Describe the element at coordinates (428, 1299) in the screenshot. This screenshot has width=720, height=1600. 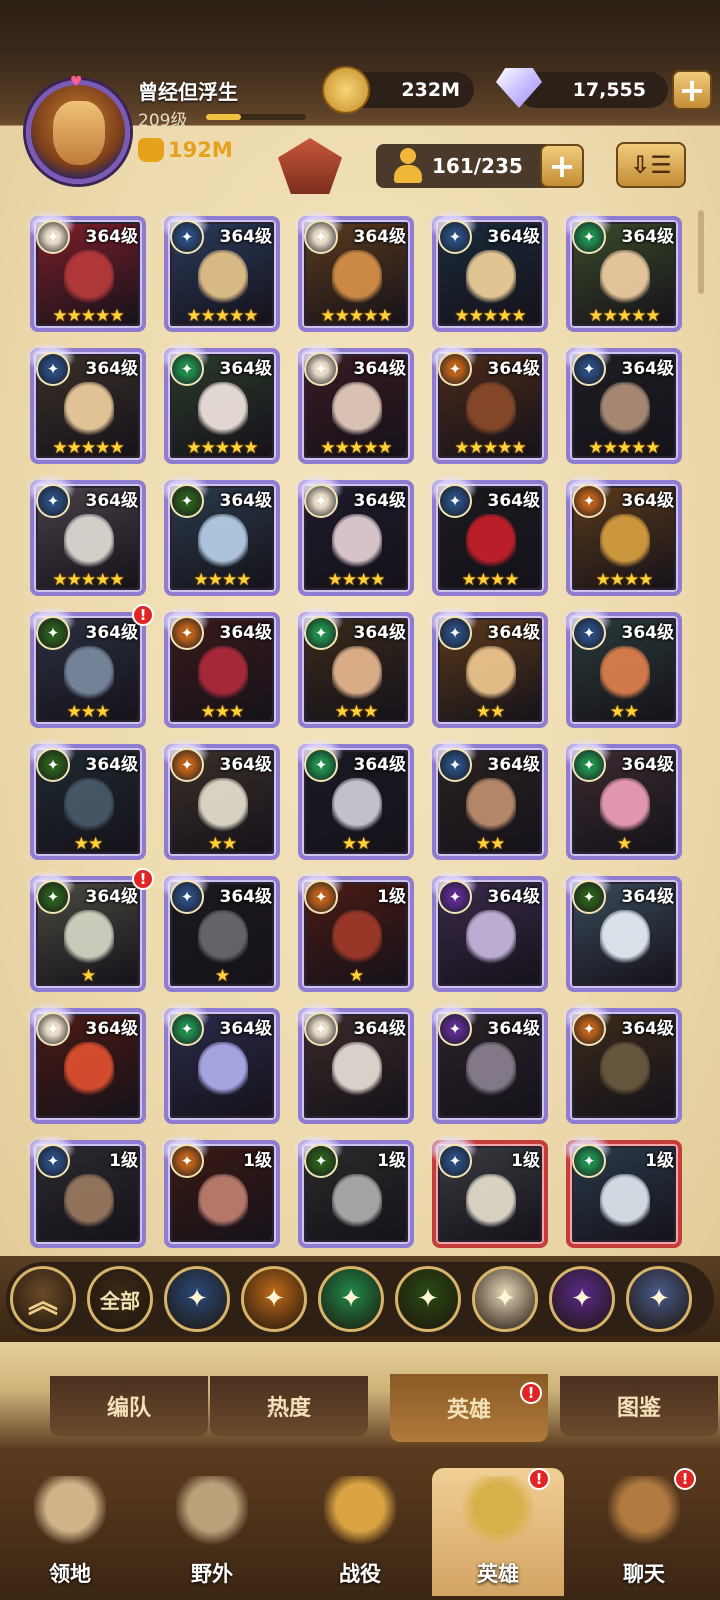
I see `filter-graveborn: ✦` at that location.